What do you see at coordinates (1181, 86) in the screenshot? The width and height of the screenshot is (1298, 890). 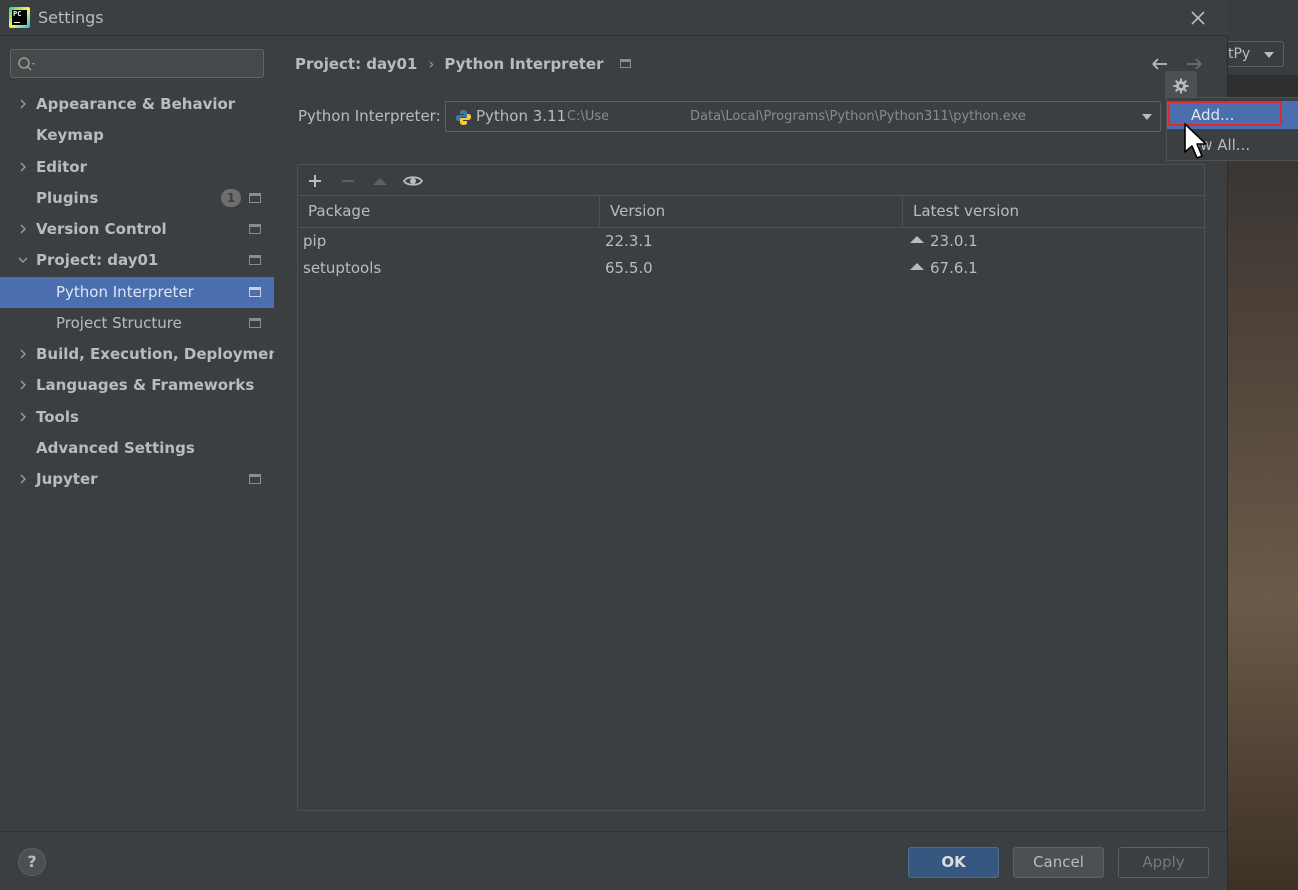 I see `gear-icon` at bounding box center [1181, 86].